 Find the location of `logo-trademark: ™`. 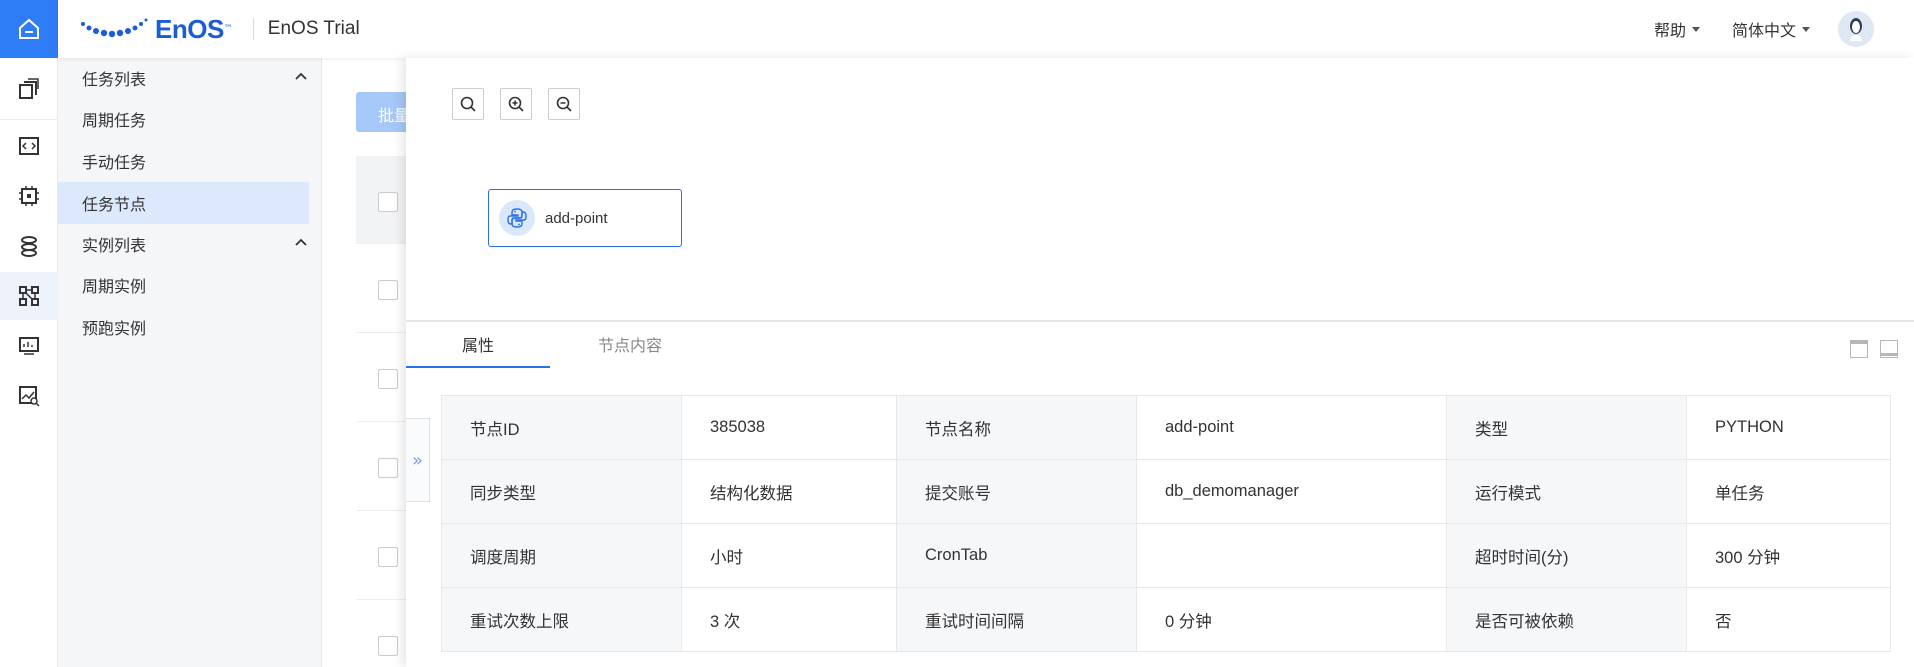

logo-trademark: ™ is located at coordinates (228, 29).